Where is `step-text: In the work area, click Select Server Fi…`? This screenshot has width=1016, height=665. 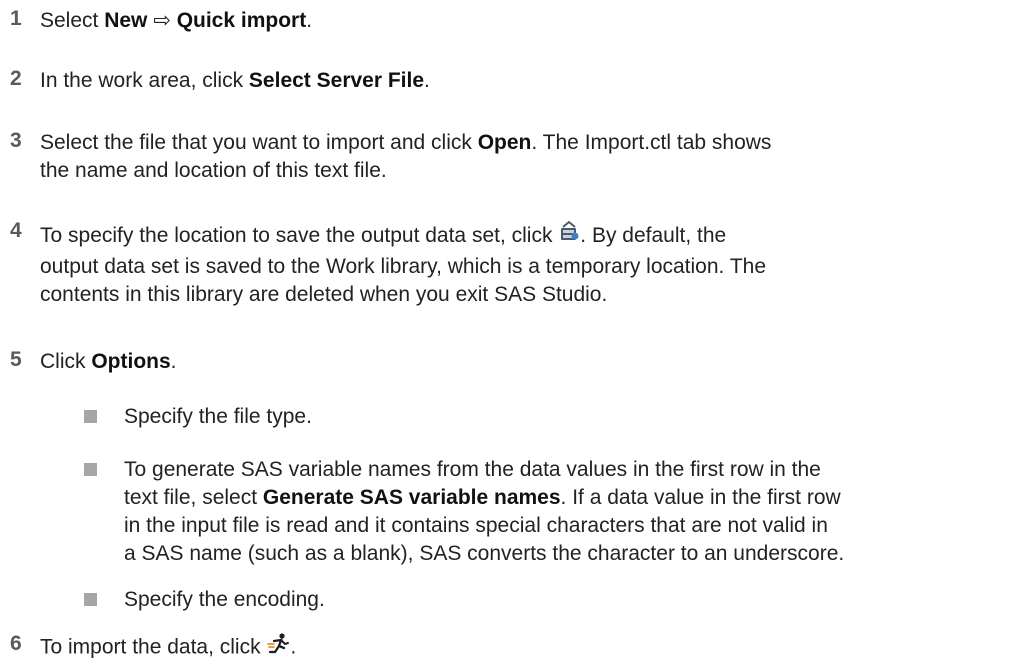 step-text: In the work area, click Select Server Fi… is located at coordinates (235, 80).